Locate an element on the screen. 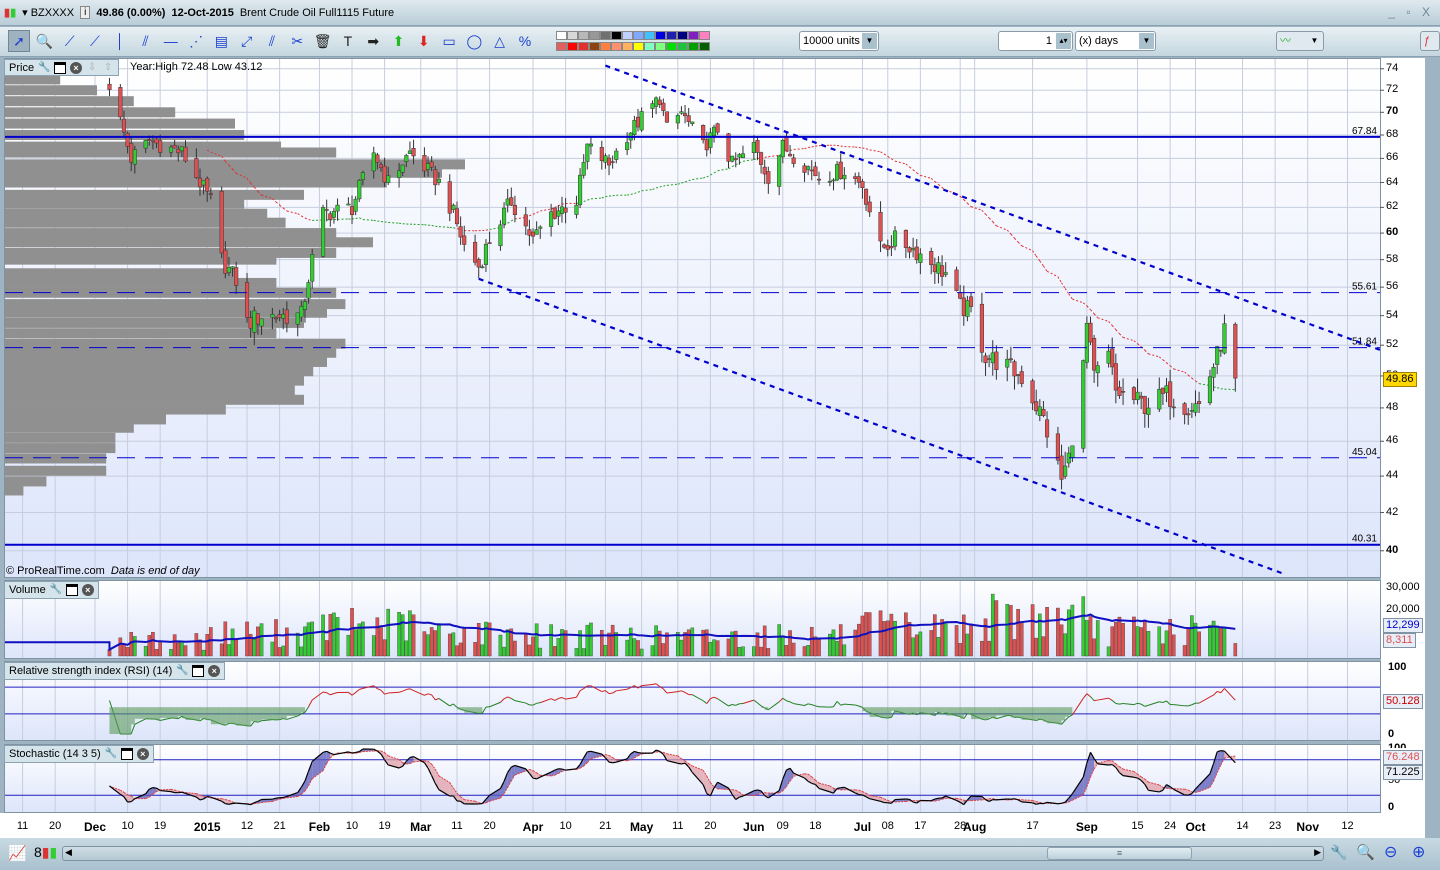 This screenshot has width=1440, height=870. move-up-icon: ⇧ is located at coordinates (108, 68).